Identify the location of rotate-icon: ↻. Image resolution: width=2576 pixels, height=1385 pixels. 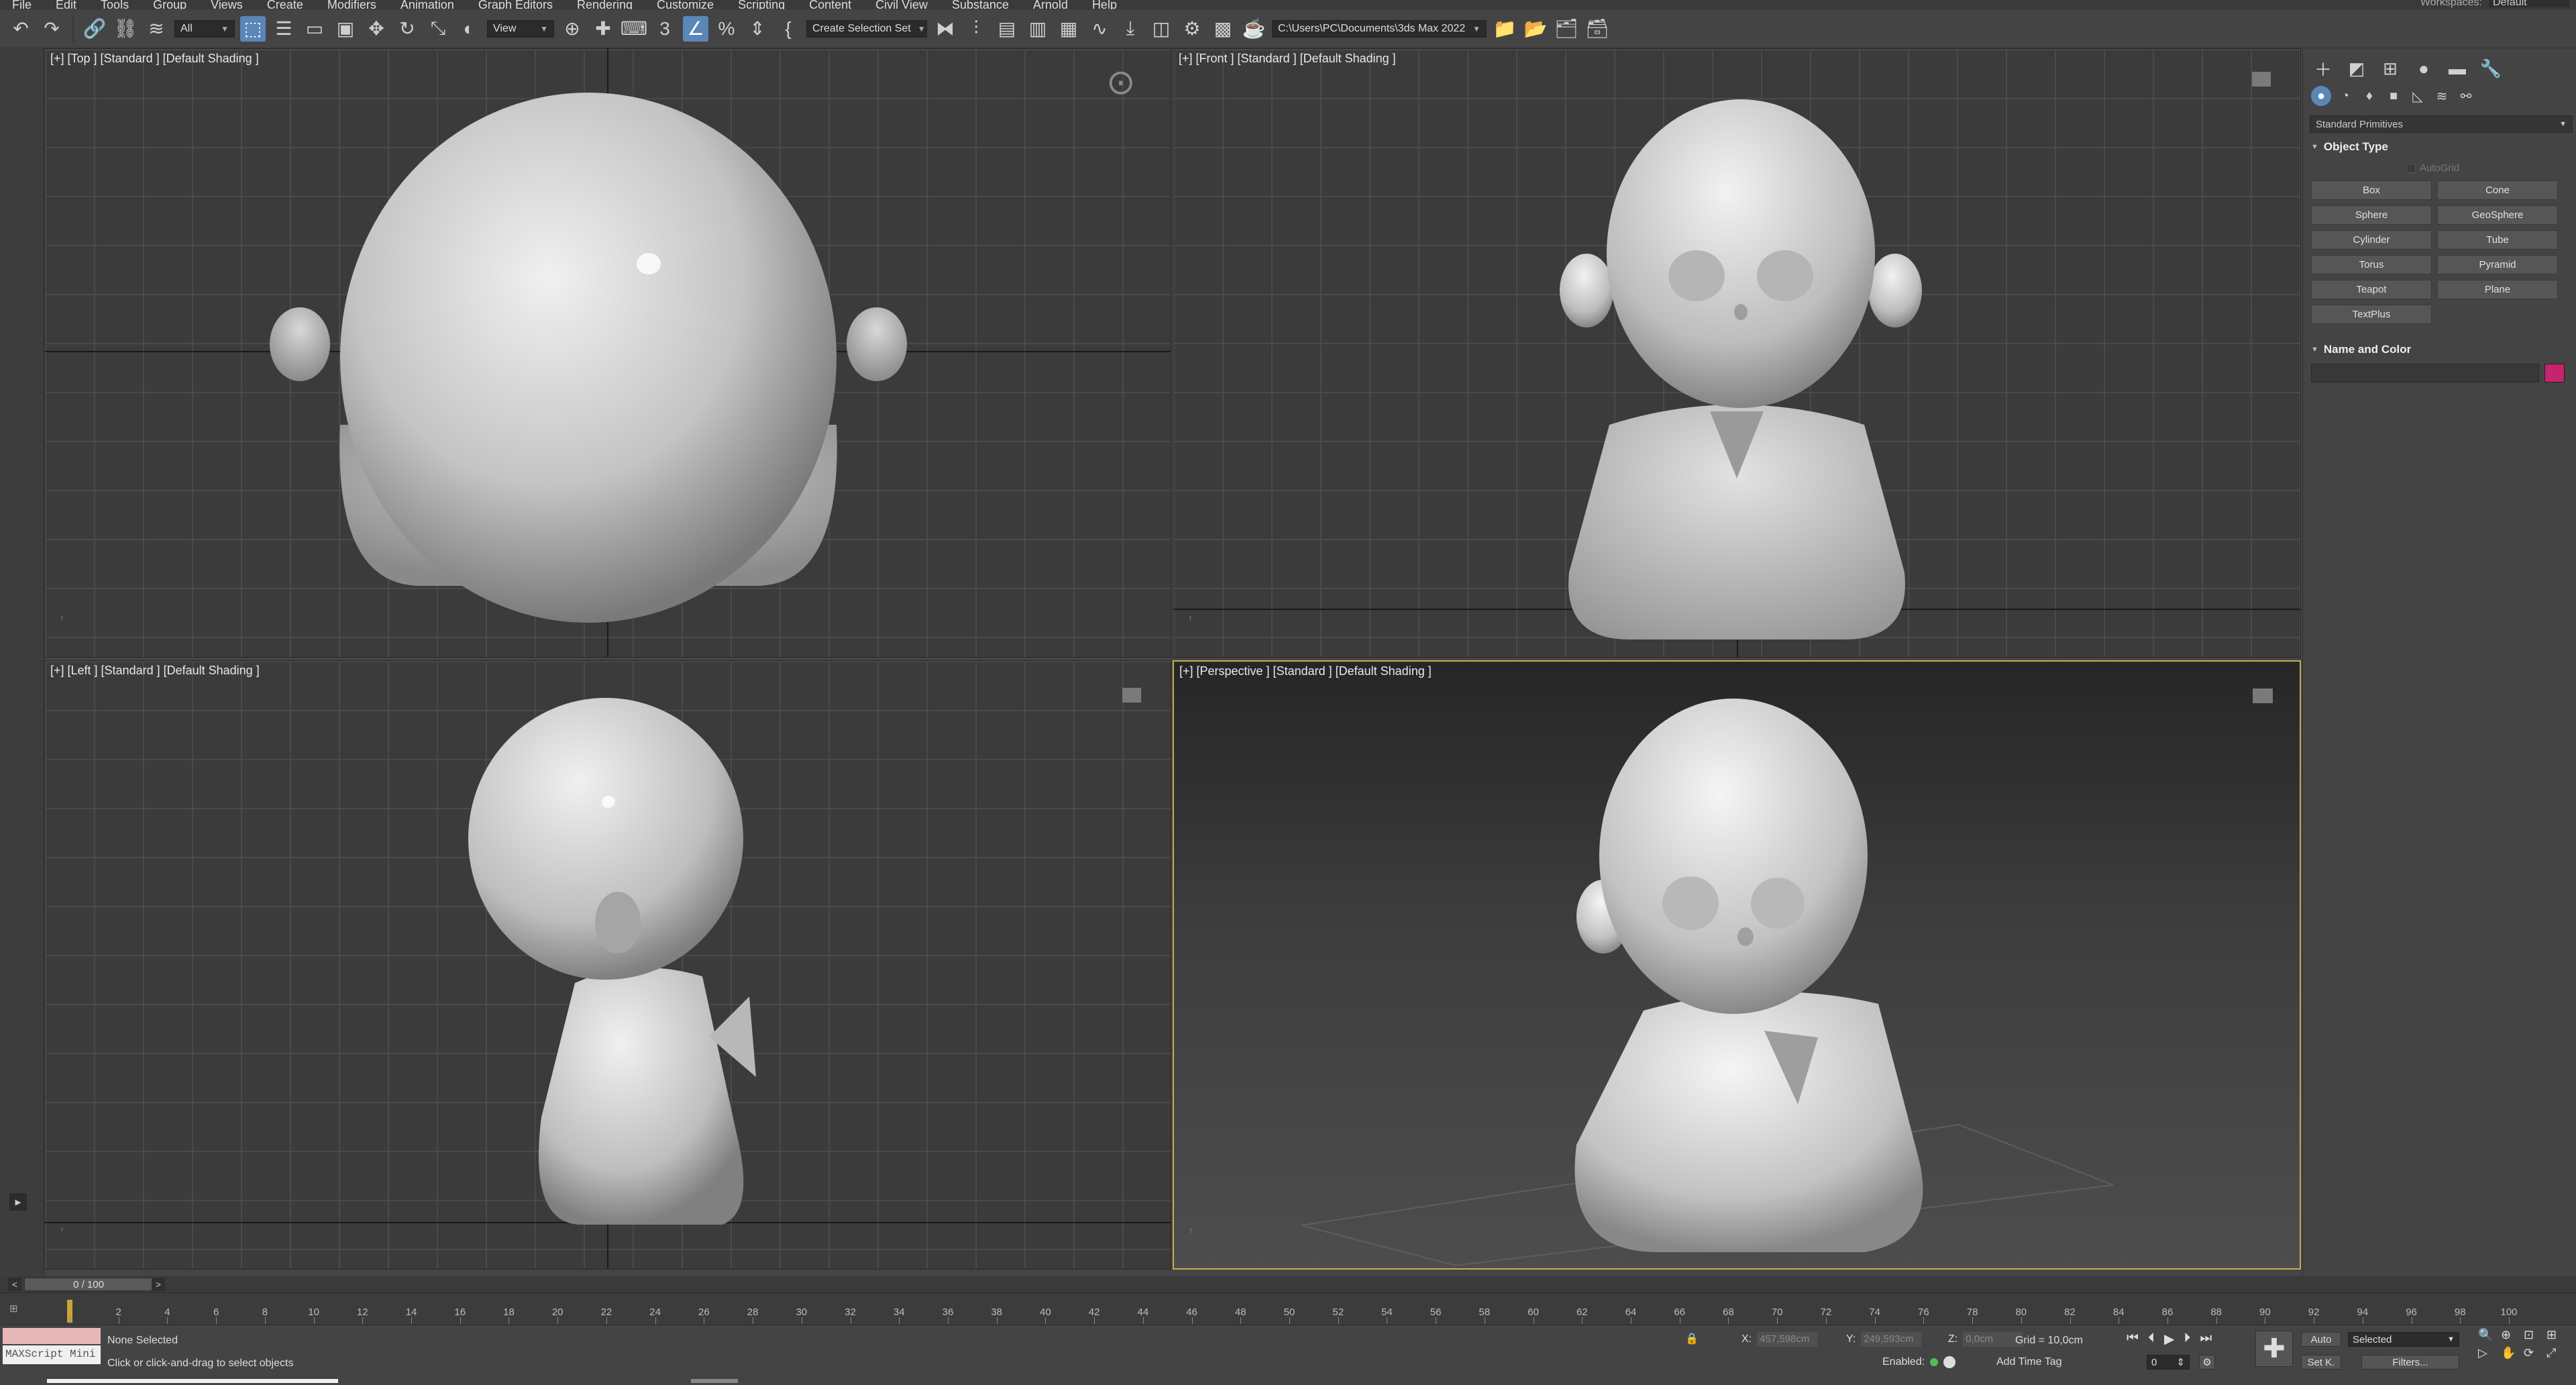
(407, 29).